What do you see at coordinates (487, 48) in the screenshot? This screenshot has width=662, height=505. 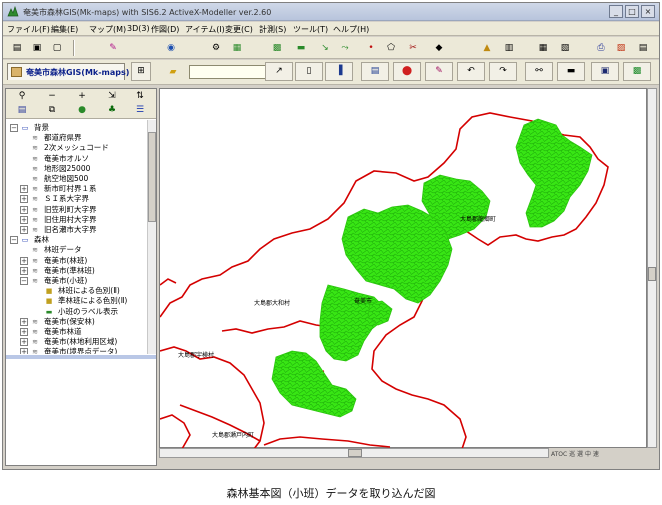 I see `triangle-icon: ▲` at bounding box center [487, 48].